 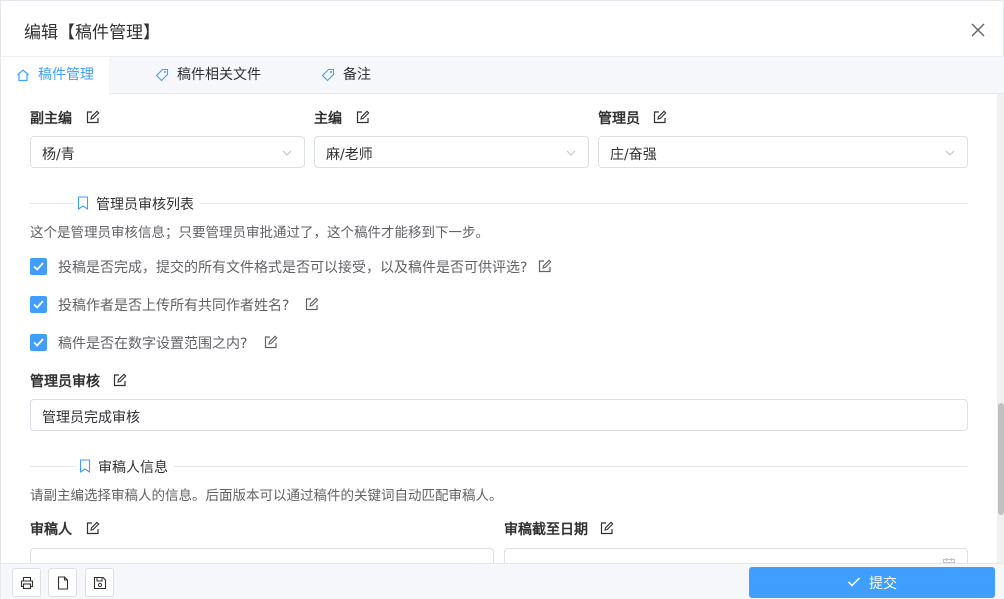 I want to click on tab-bar: 稿件管理 稿件相关文件 备注, so click(x=502, y=76).